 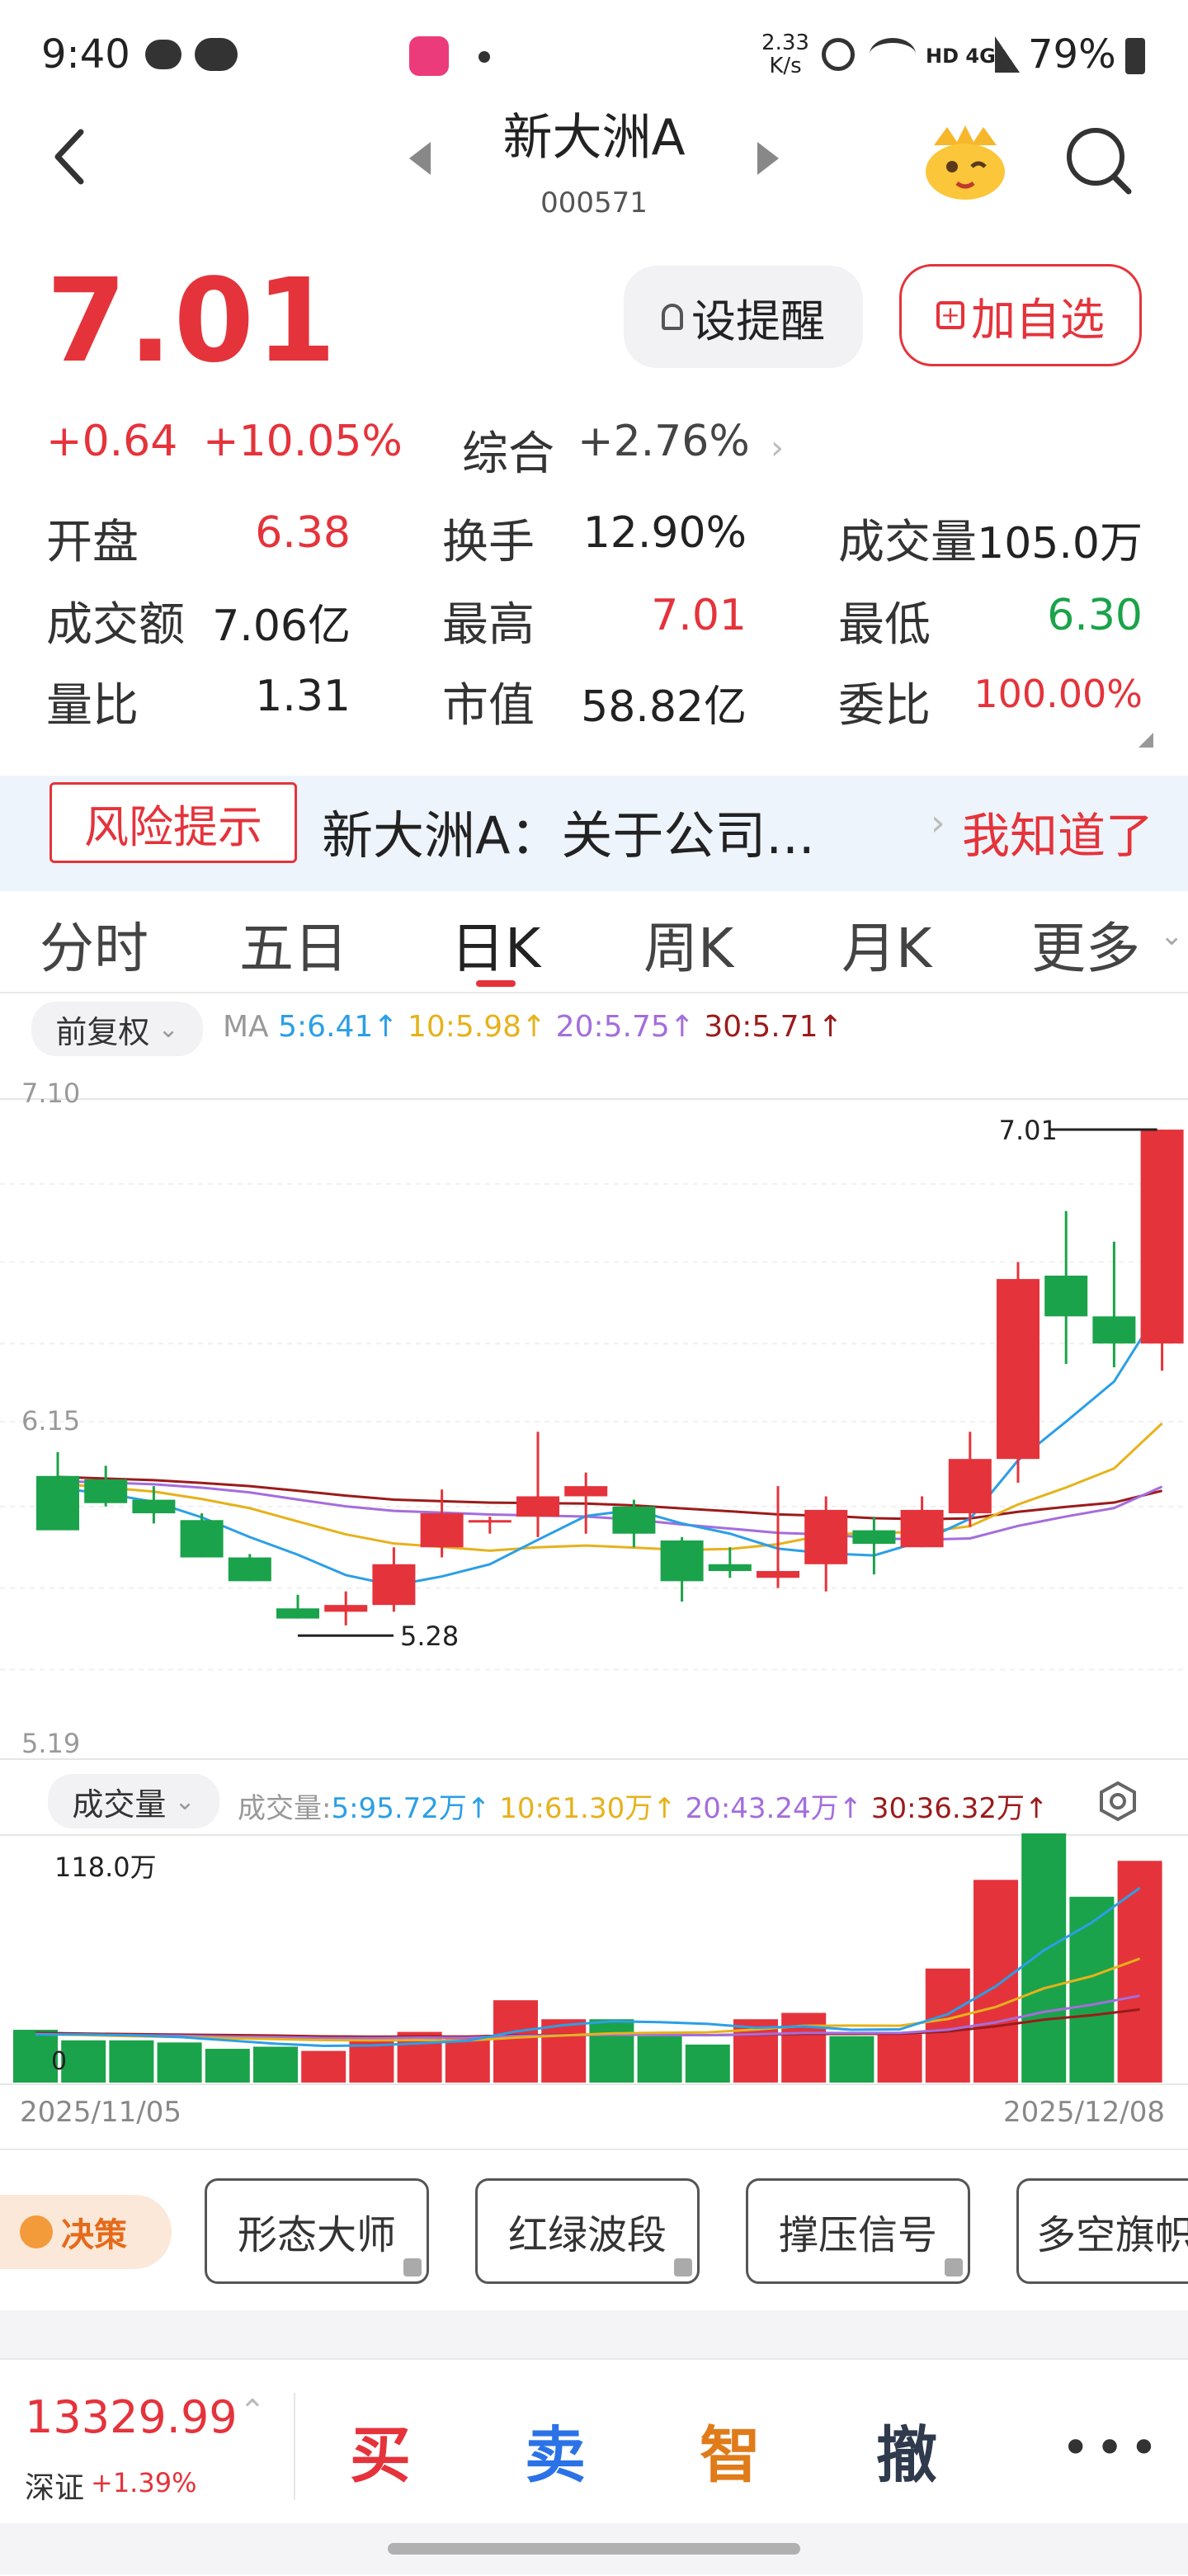 What do you see at coordinates (133, 1801) in the screenshot?
I see `volume-dropdown: 成交量 ⌄` at bounding box center [133, 1801].